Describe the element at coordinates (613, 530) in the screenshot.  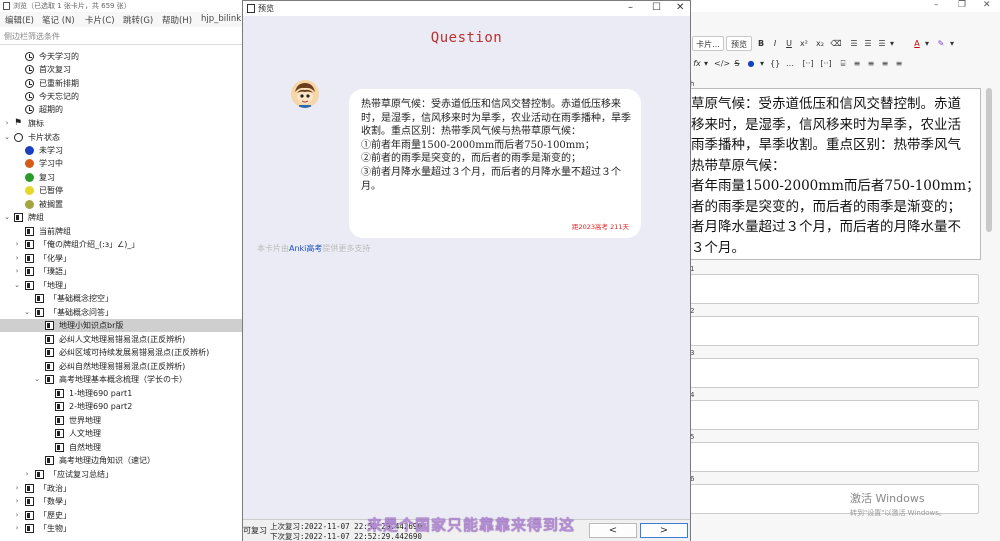
I see `previous-card-button: <` at that location.